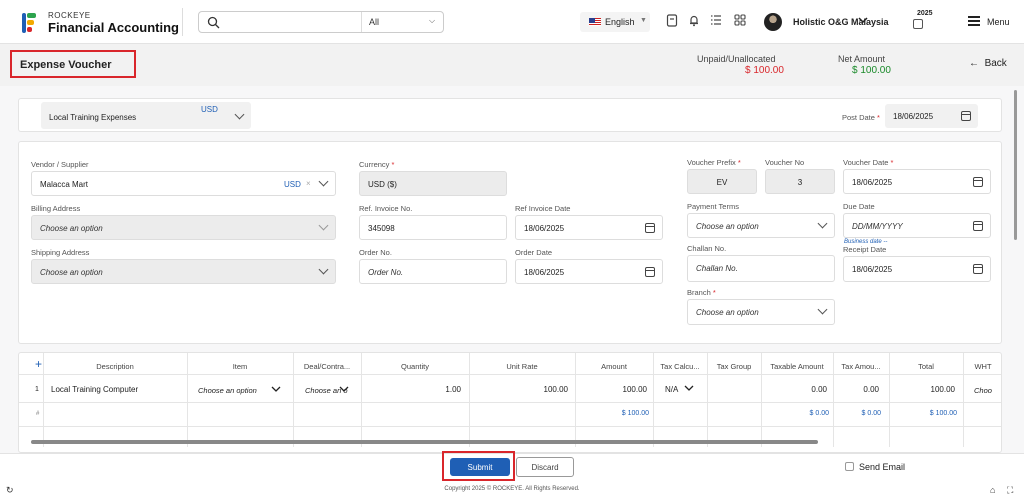 The width and height of the screenshot is (1024, 497). Describe the element at coordinates (56, 208) in the screenshot. I see `billing-address-label: Billing Address` at that location.